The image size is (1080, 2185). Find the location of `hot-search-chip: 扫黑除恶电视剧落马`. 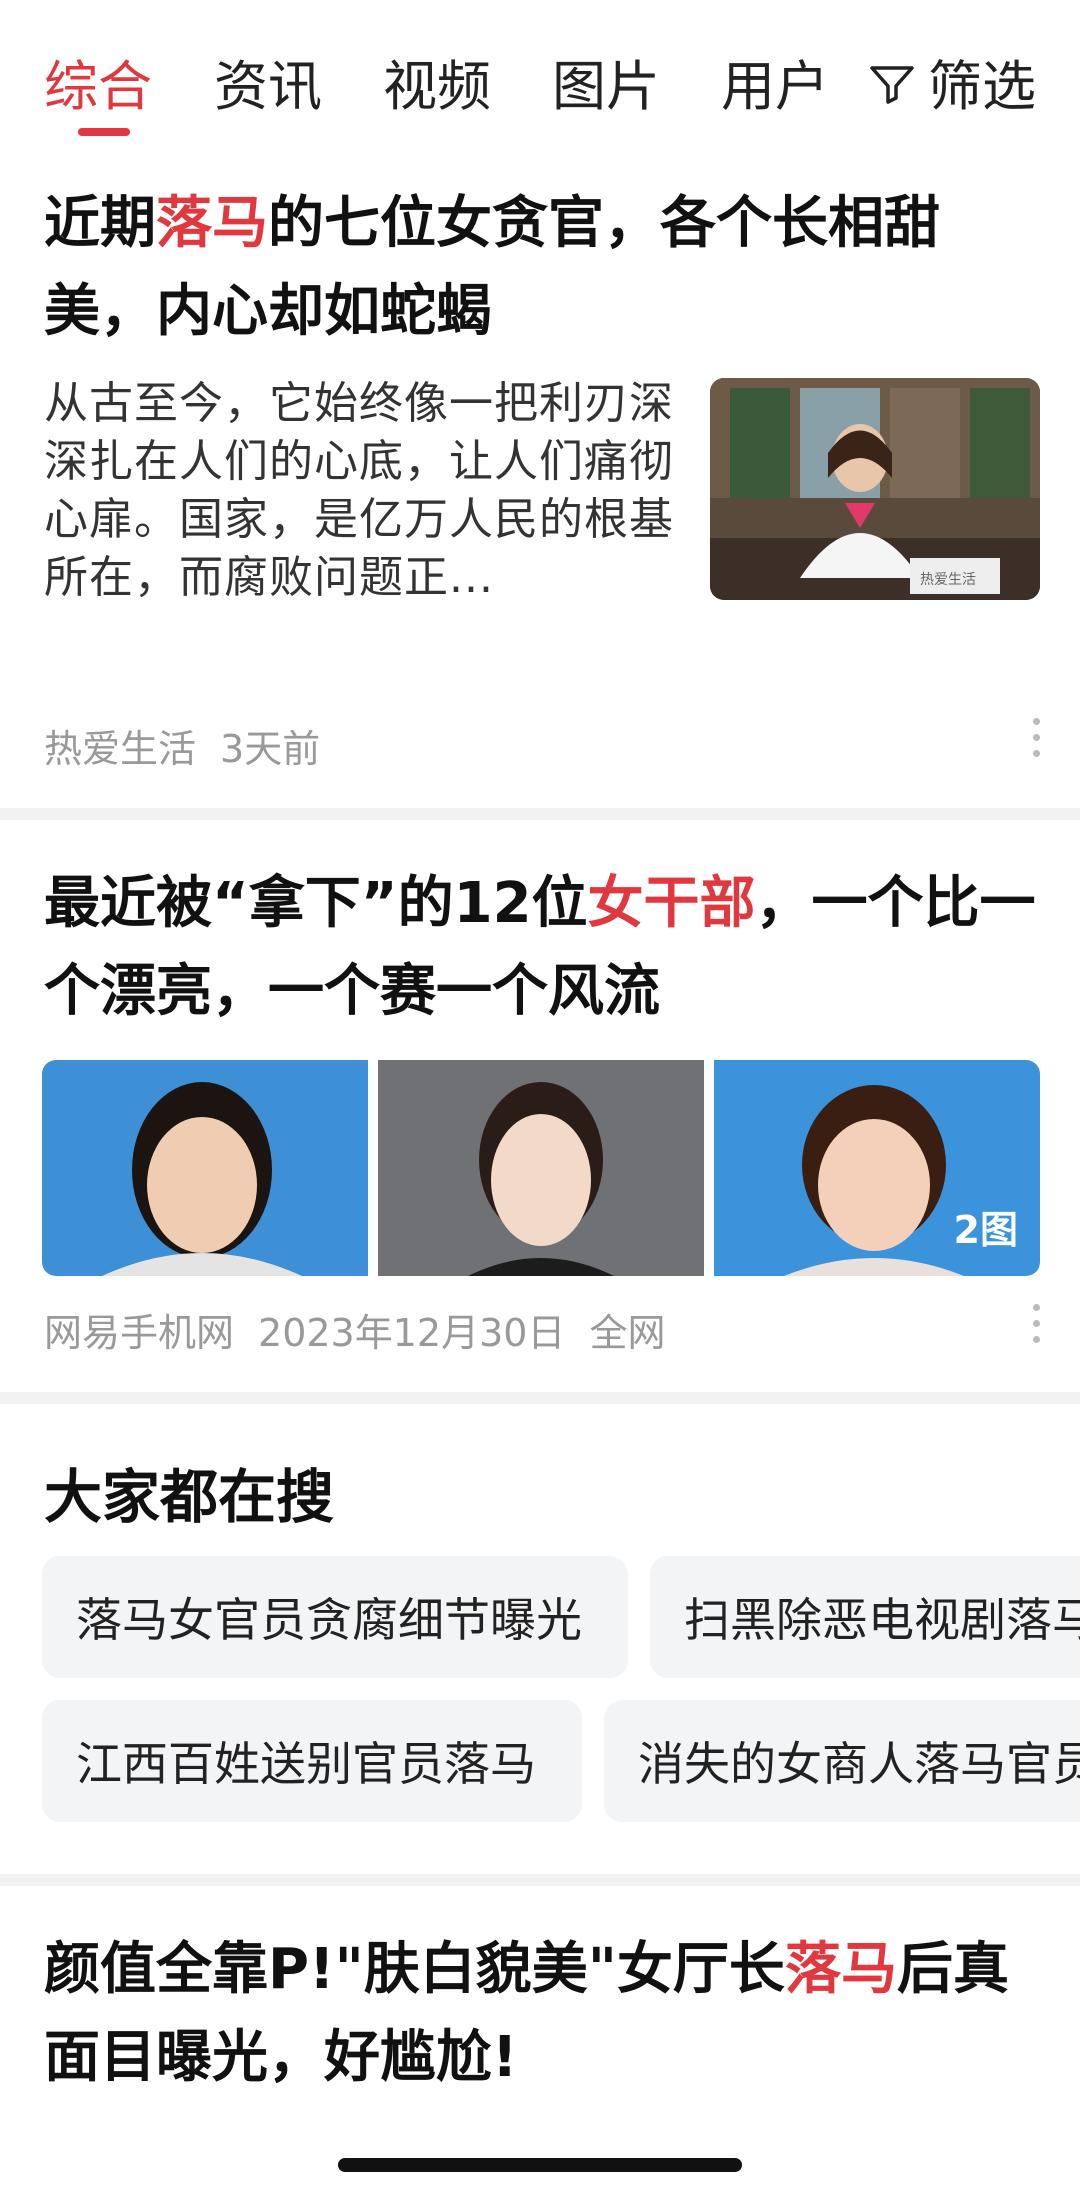

hot-search-chip: 扫黑除恶电视剧落马 is located at coordinates (865, 1617).